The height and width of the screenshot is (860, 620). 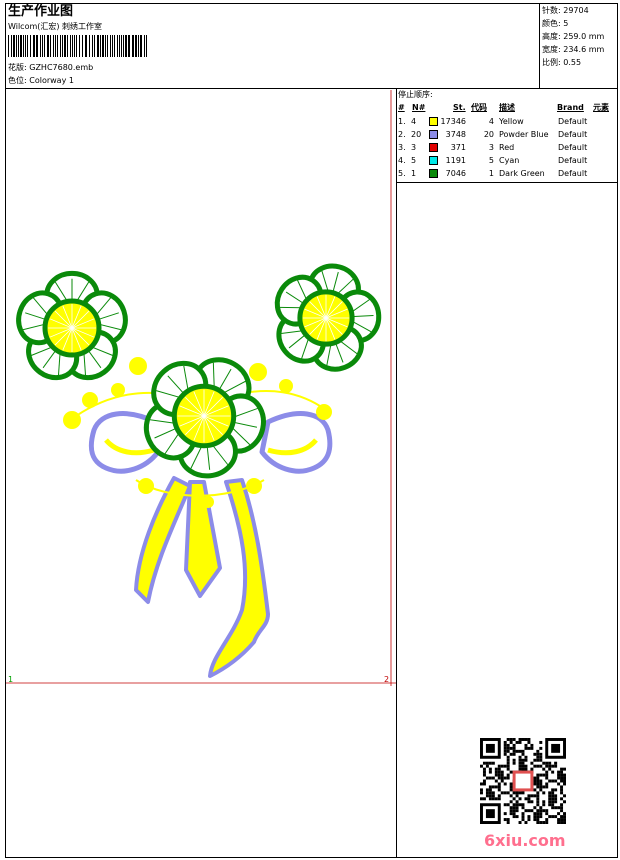 I want to click on row-code: 5, so click(x=491, y=160).